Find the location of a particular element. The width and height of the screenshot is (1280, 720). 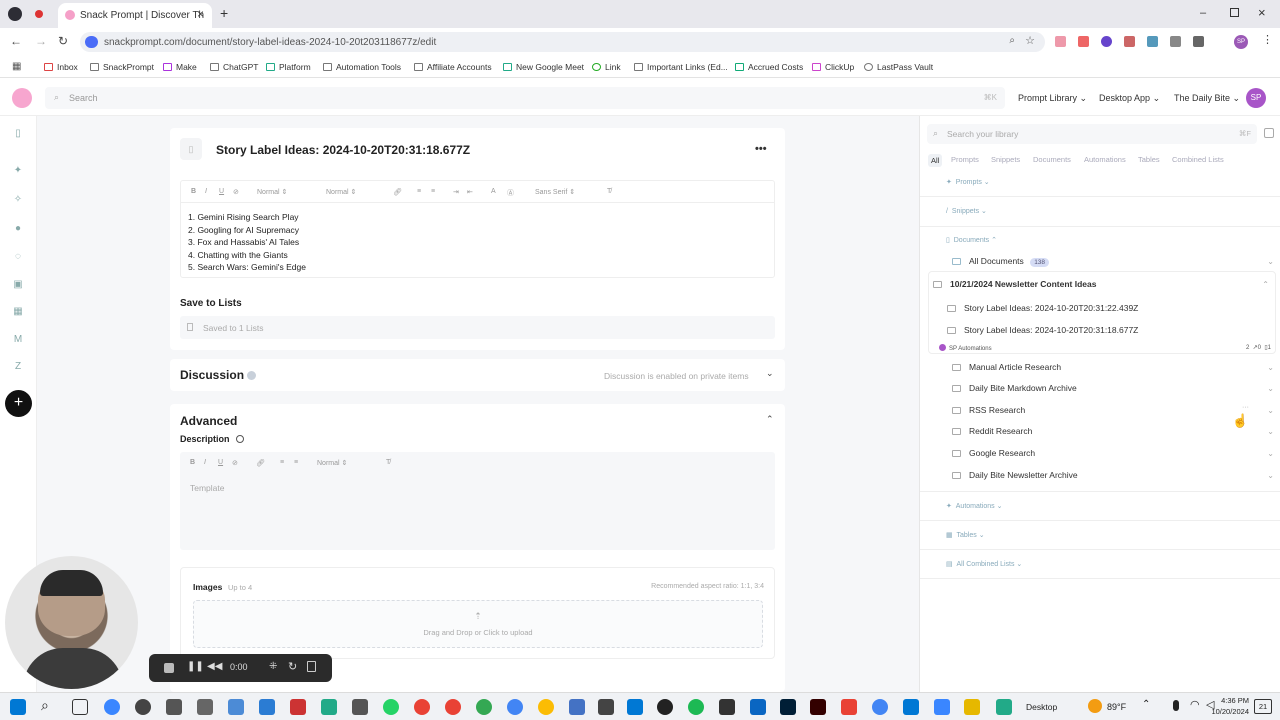

bookmark-item: ClickUp is located at coordinates (833, 67).